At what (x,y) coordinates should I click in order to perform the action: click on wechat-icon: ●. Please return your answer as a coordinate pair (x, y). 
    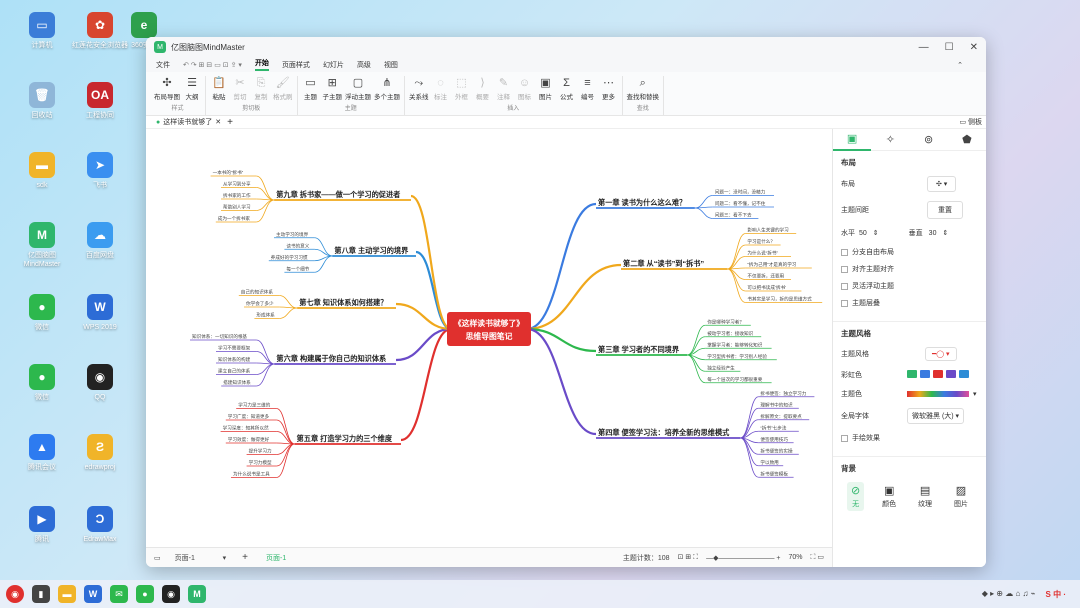
    Looking at the image, I should click on (145, 594).